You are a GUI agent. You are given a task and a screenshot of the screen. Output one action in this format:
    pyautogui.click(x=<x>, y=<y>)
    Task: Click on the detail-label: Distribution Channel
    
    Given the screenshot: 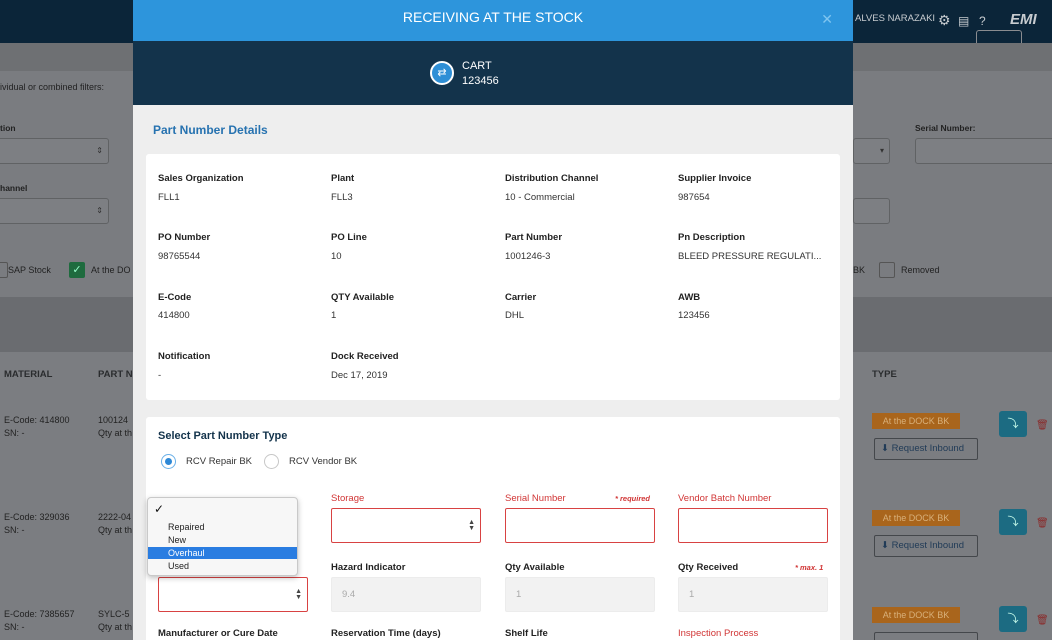 What is the action you would take?
    pyautogui.click(x=552, y=178)
    